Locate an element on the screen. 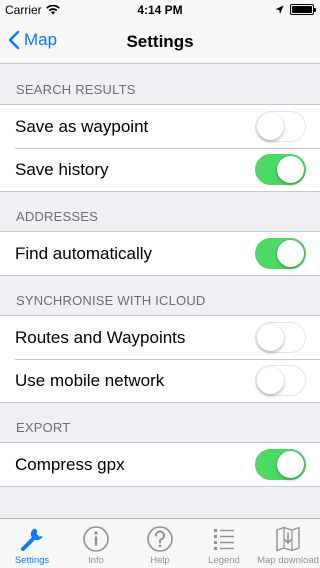 The width and height of the screenshot is (320, 568). section-header-export: EXPORT is located at coordinates (43, 427).